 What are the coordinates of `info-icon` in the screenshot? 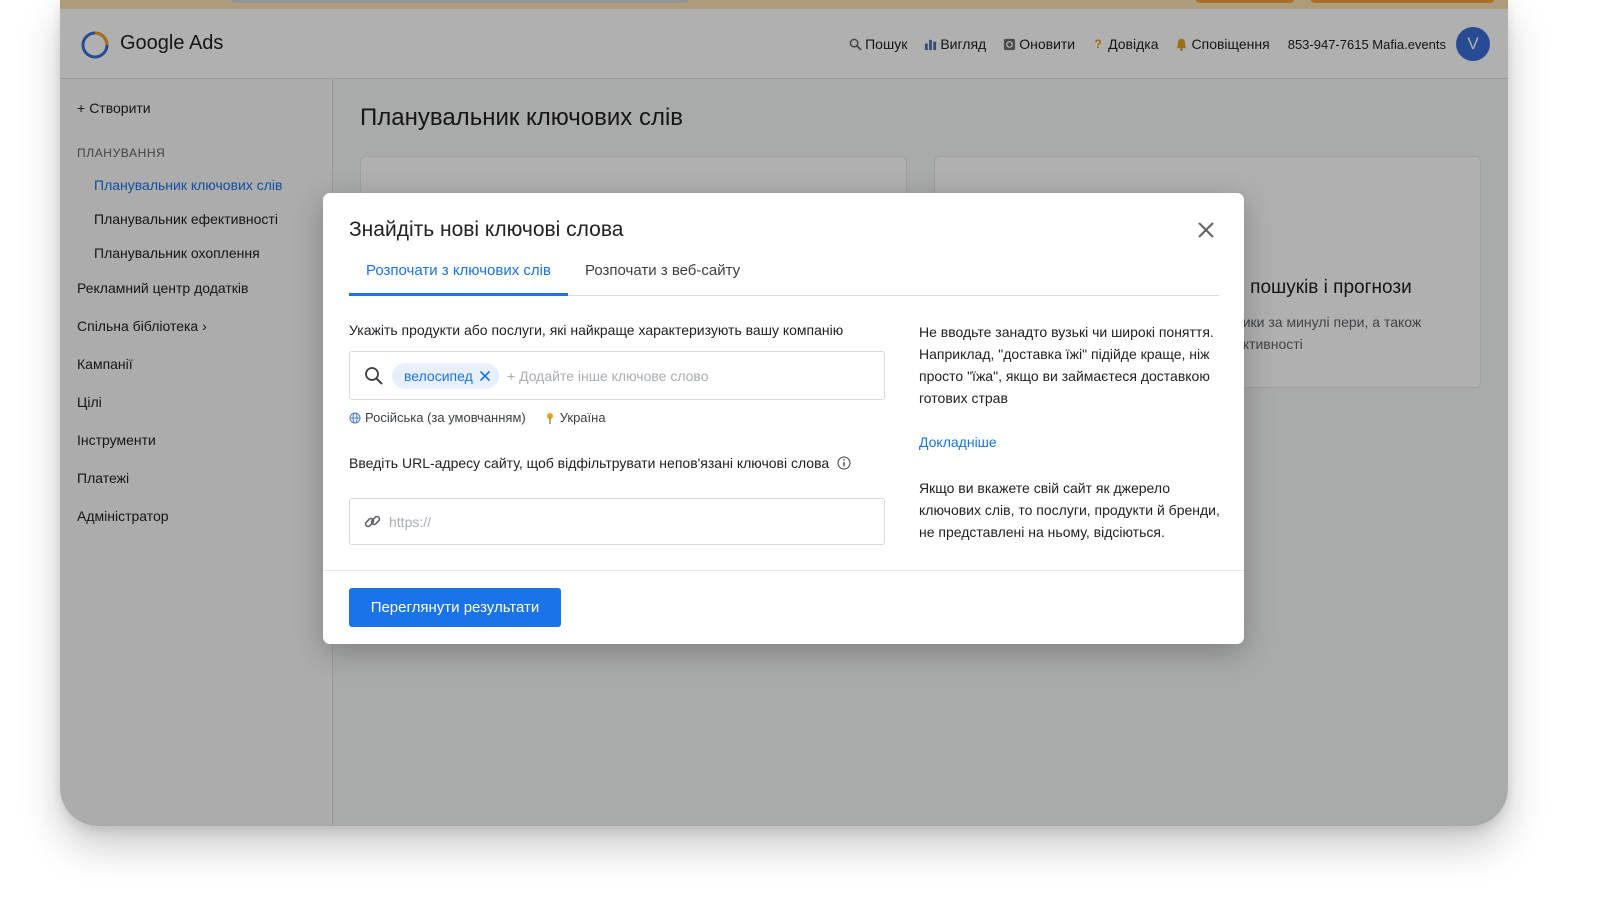 It's located at (844, 463).